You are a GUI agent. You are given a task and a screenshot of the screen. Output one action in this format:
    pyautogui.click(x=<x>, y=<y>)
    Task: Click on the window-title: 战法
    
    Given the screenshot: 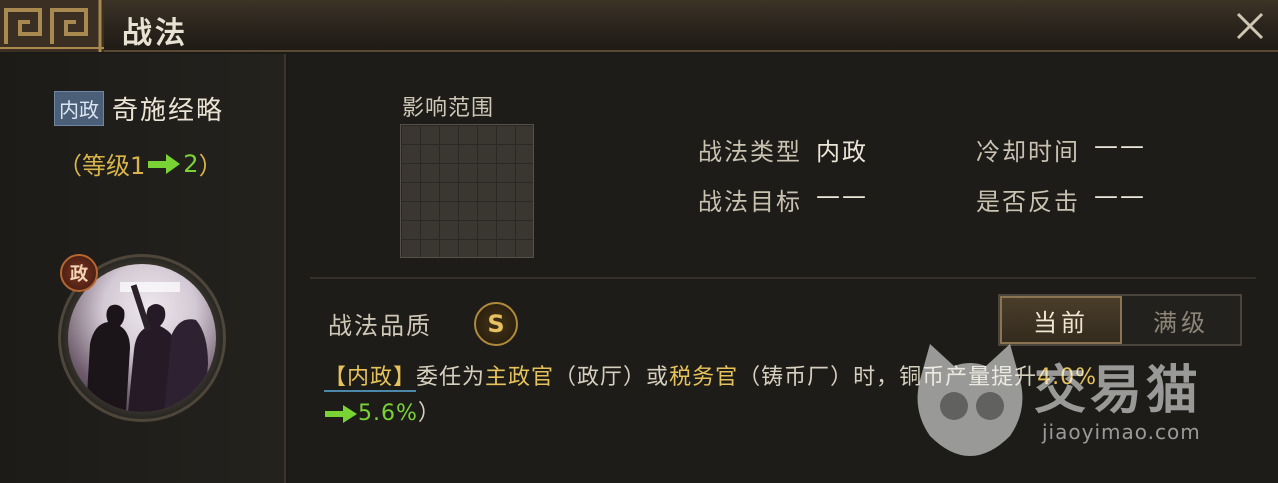 What is the action you would take?
    pyautogui.click(x=155, y=33)
    